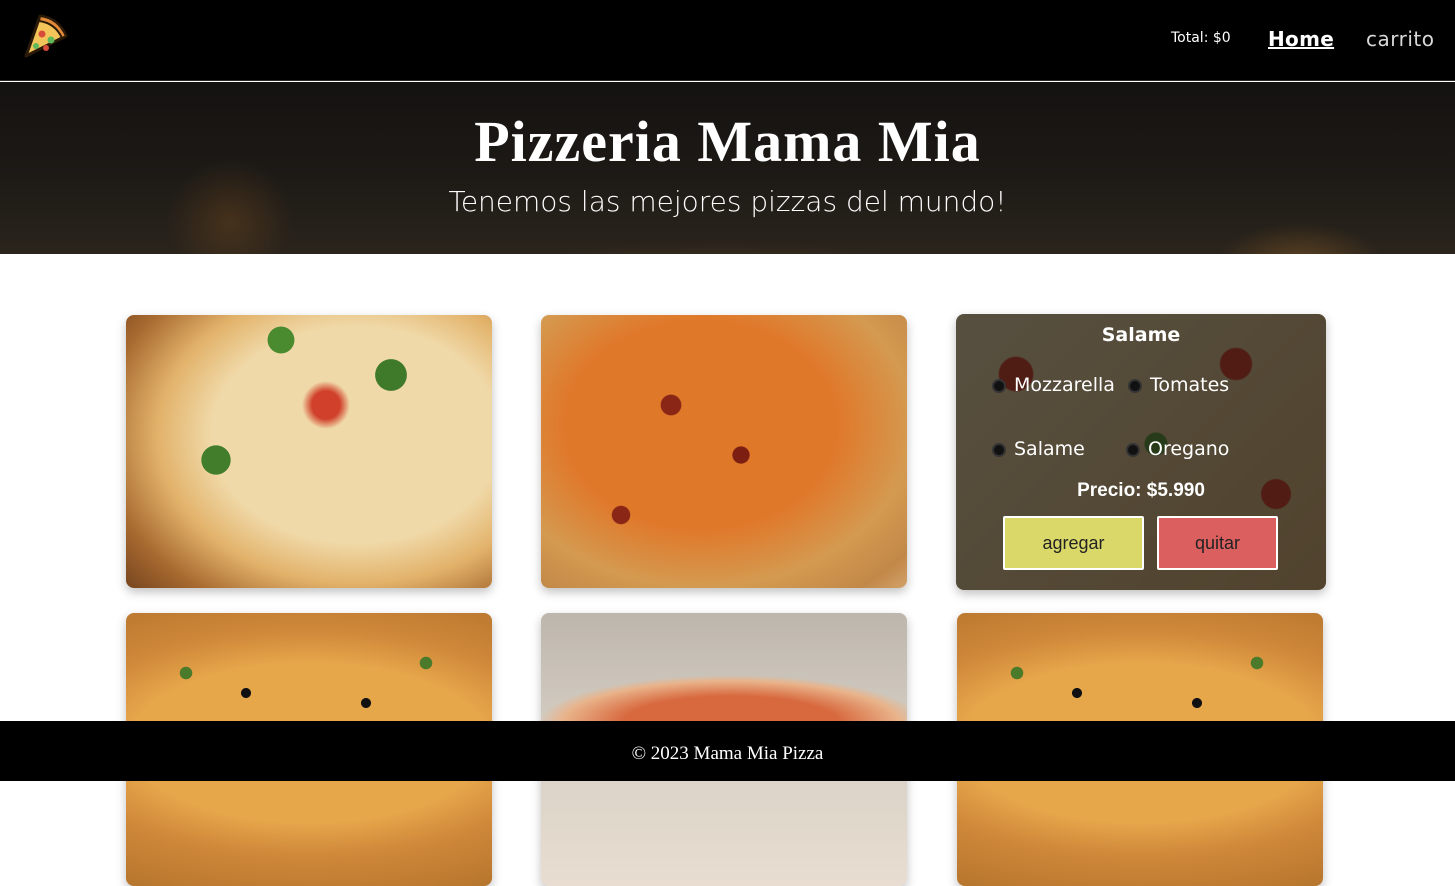  Describe the element at coordinates (1053, 385) in the screenshot. I see `ingredient-item: Mozzarella` at that location.